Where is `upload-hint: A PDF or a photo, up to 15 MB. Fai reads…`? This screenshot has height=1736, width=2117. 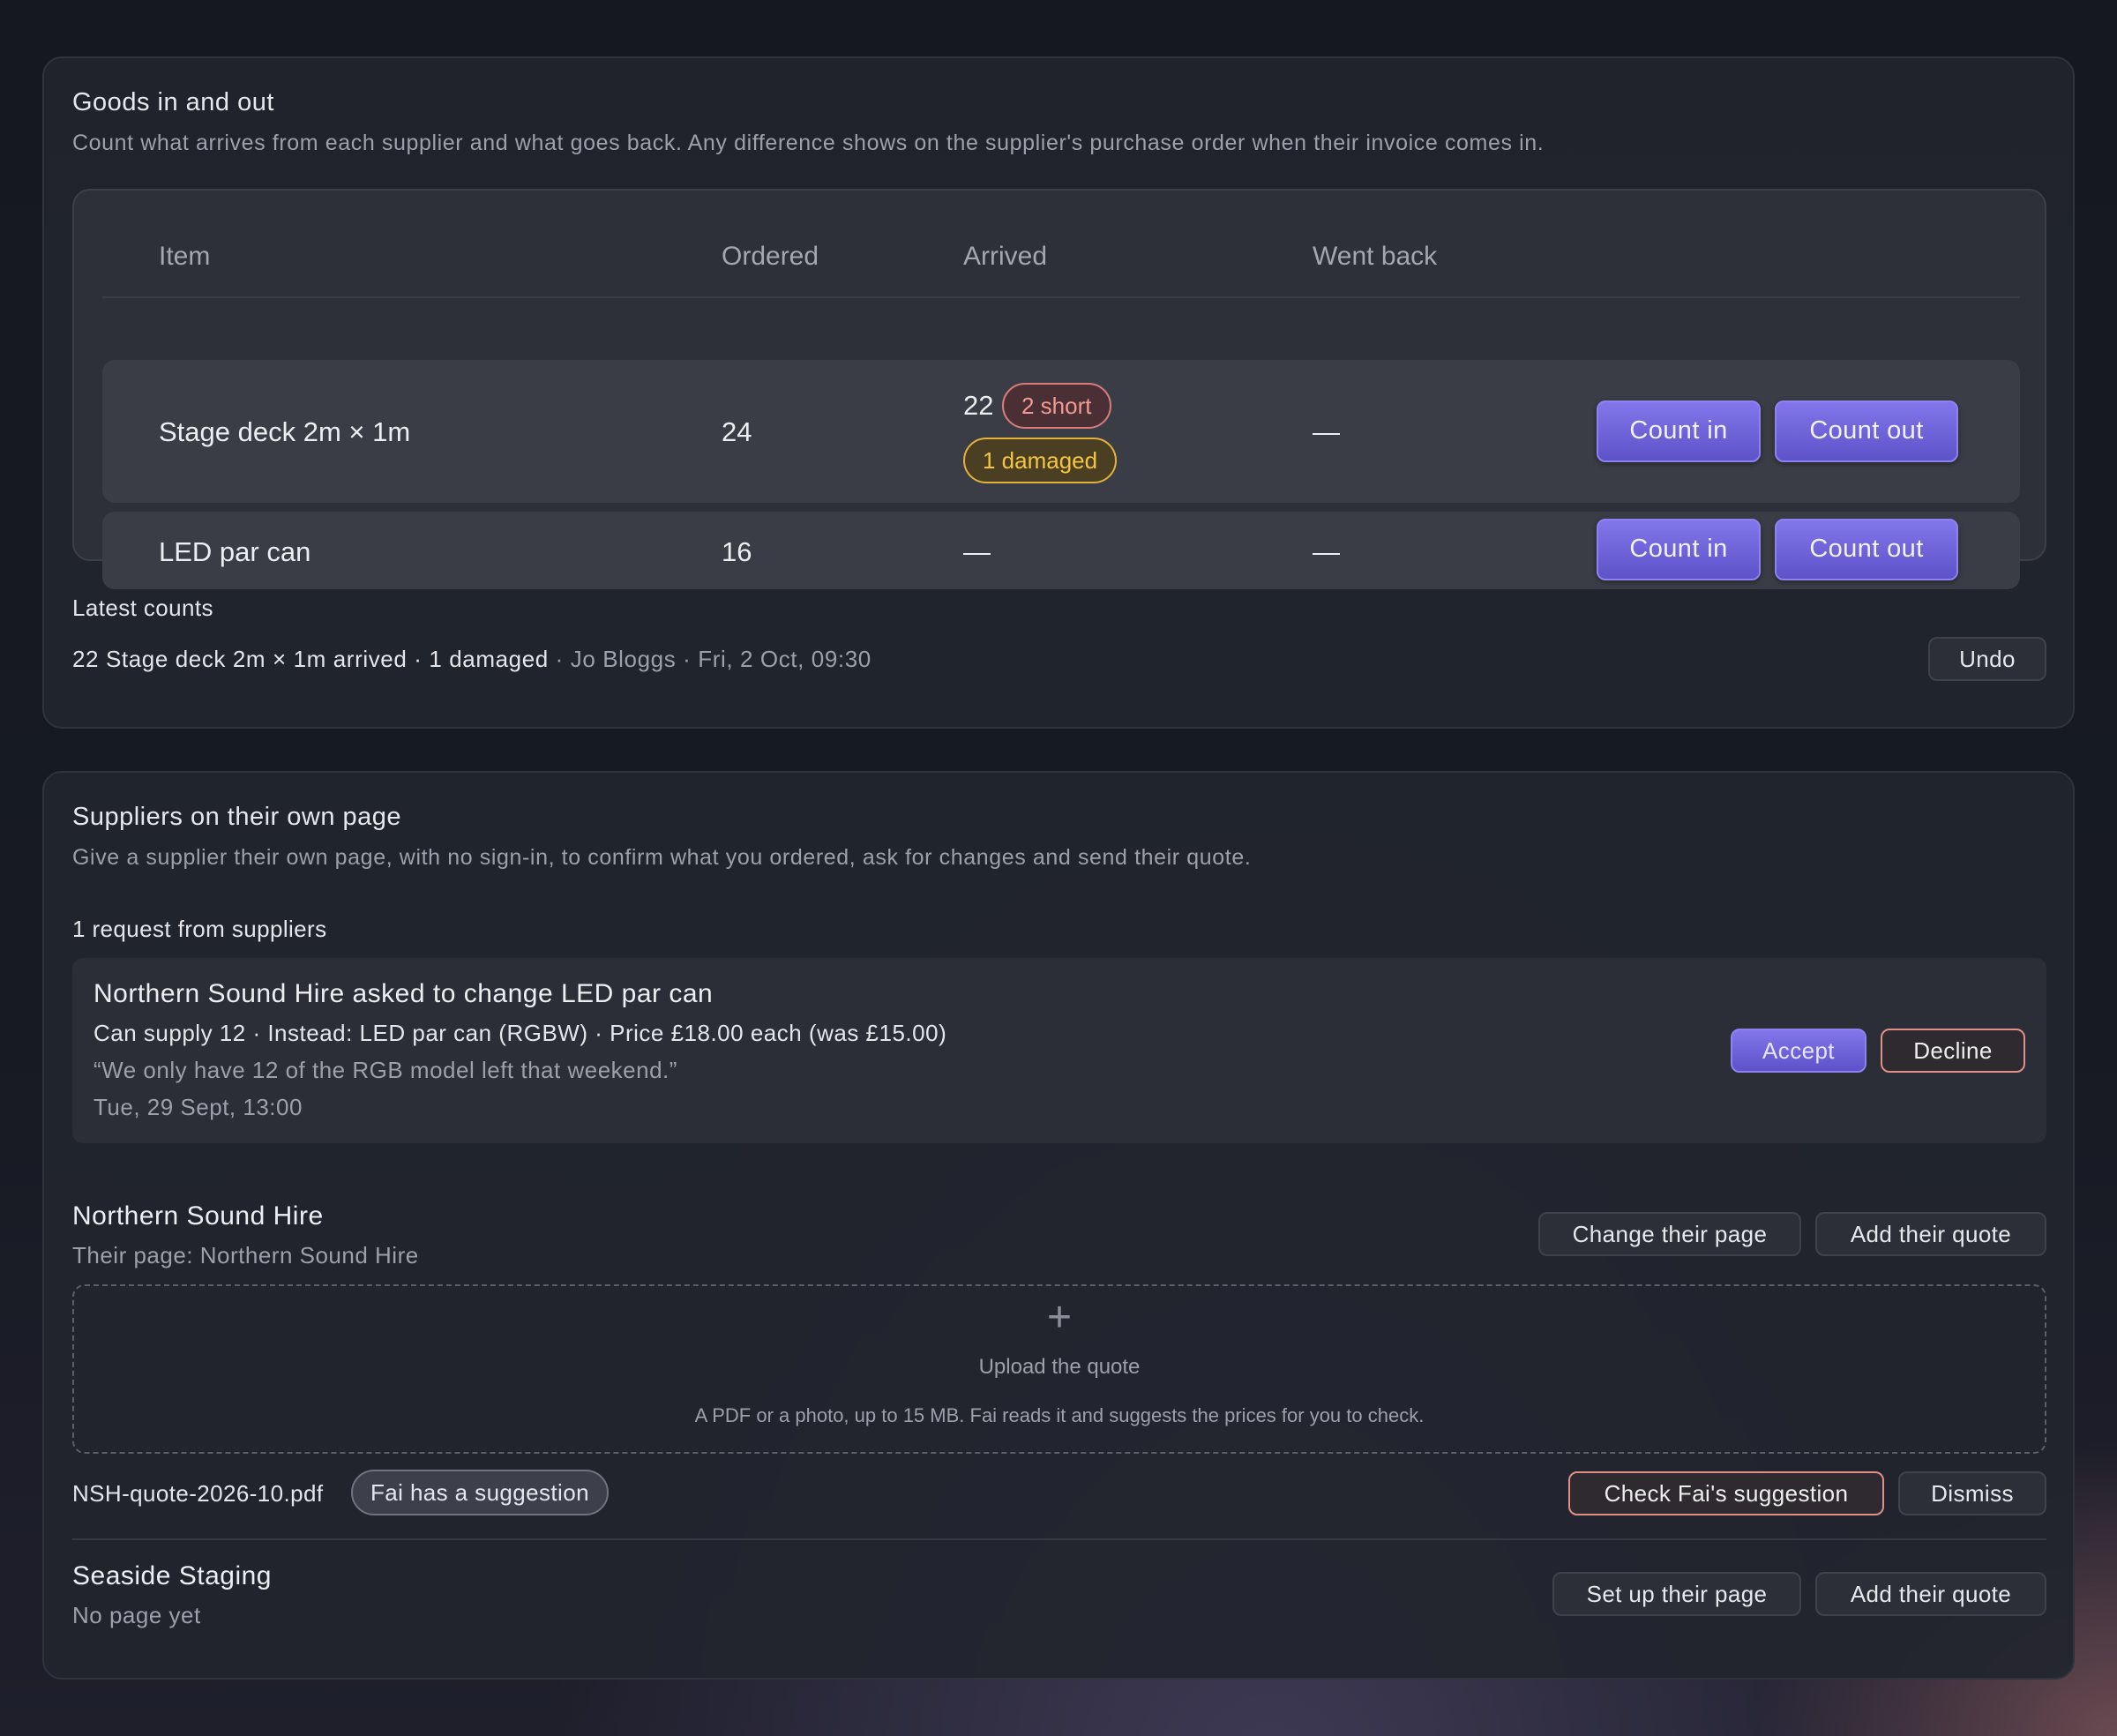
upload-hint: A PDF or a photo, up to 15 MB. Fai reads… is located at coordinates (1059, 1415).